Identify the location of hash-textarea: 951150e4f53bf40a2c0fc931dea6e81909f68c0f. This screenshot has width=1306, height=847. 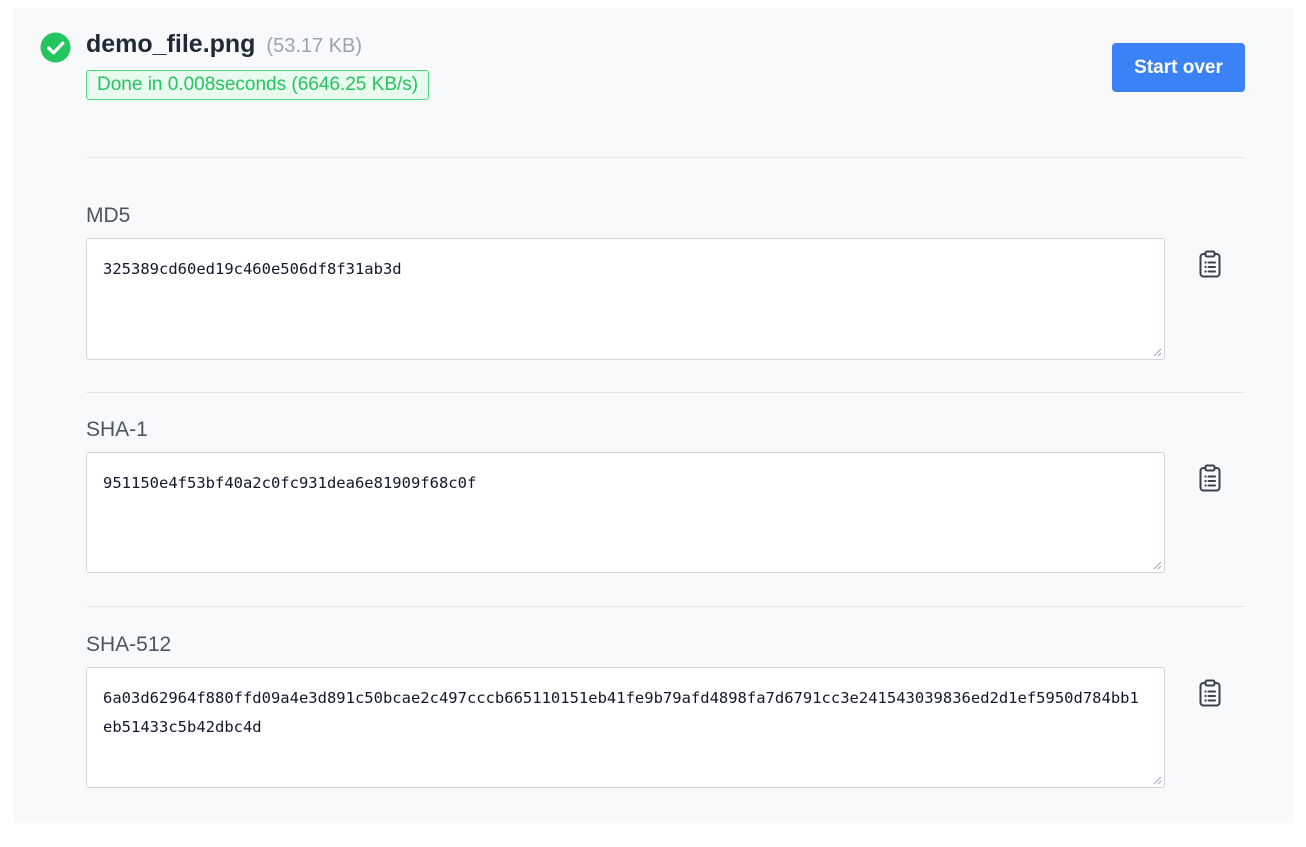
(625, 512).